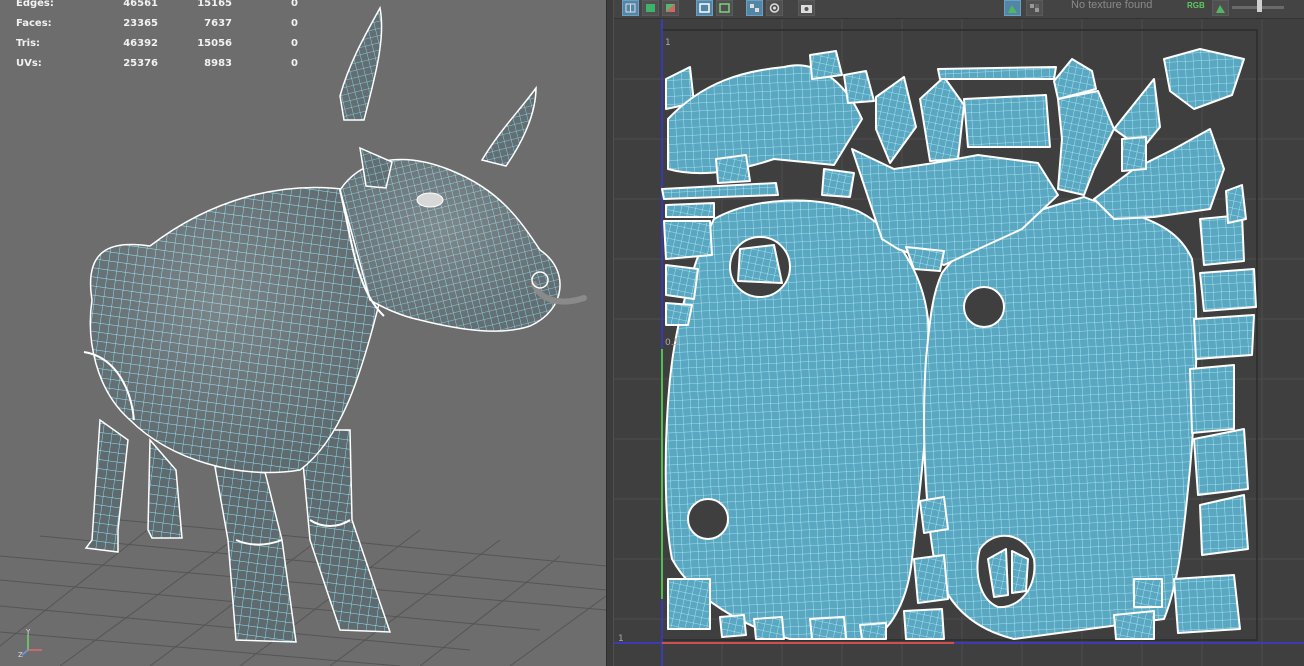  What do you see at coordinates (28, 632) in the screenshot?
I see `axis-label-y: Y` at bounding box center [28, 632].